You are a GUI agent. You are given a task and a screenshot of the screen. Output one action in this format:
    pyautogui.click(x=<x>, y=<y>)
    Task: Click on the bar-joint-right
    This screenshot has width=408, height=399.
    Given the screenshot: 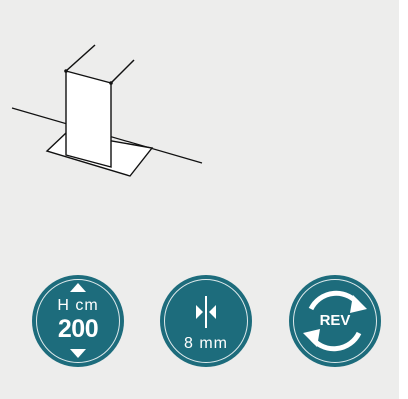 What is the action you would take?
    pyautogui.click(x=111, y=83)
    